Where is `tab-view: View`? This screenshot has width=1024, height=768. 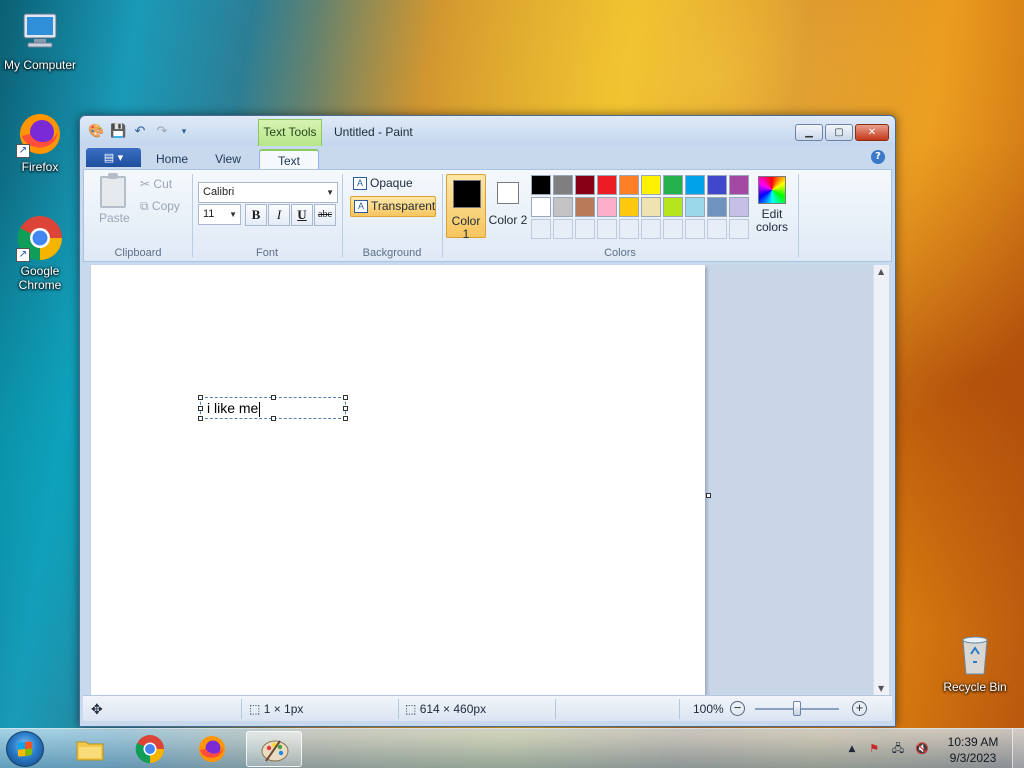 tab-view: View is located at coordinates (228, 159).